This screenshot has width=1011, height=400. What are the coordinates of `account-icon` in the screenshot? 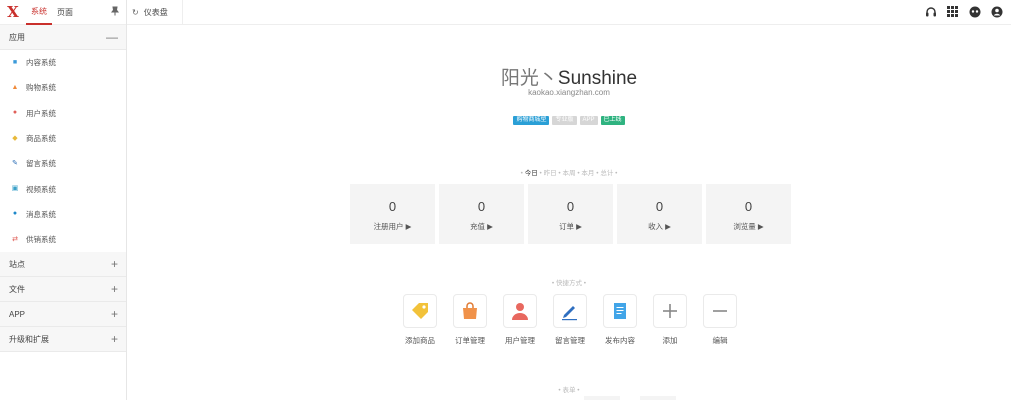 It's located at (996, 11).